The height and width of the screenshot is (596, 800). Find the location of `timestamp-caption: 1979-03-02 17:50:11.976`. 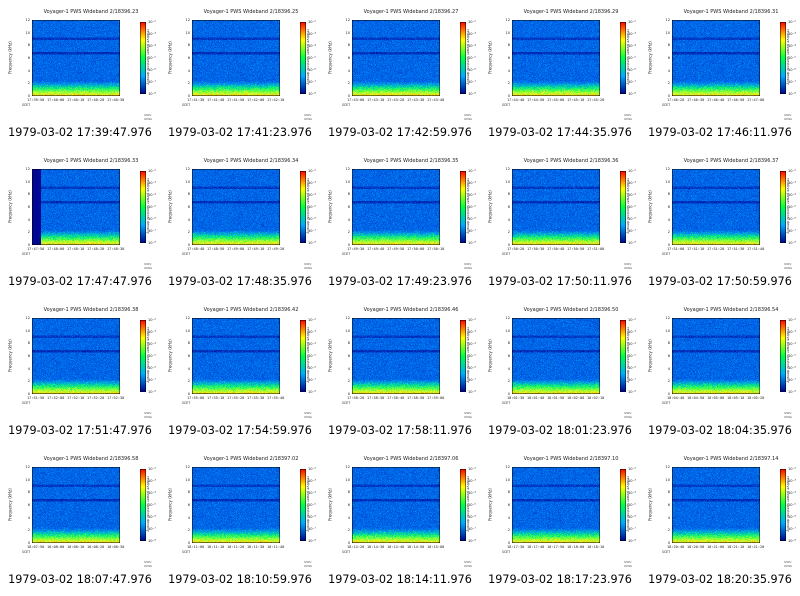

timestamp-caption: 1979-03-02 17:50:11.976 is located at coordinates (560, 281).